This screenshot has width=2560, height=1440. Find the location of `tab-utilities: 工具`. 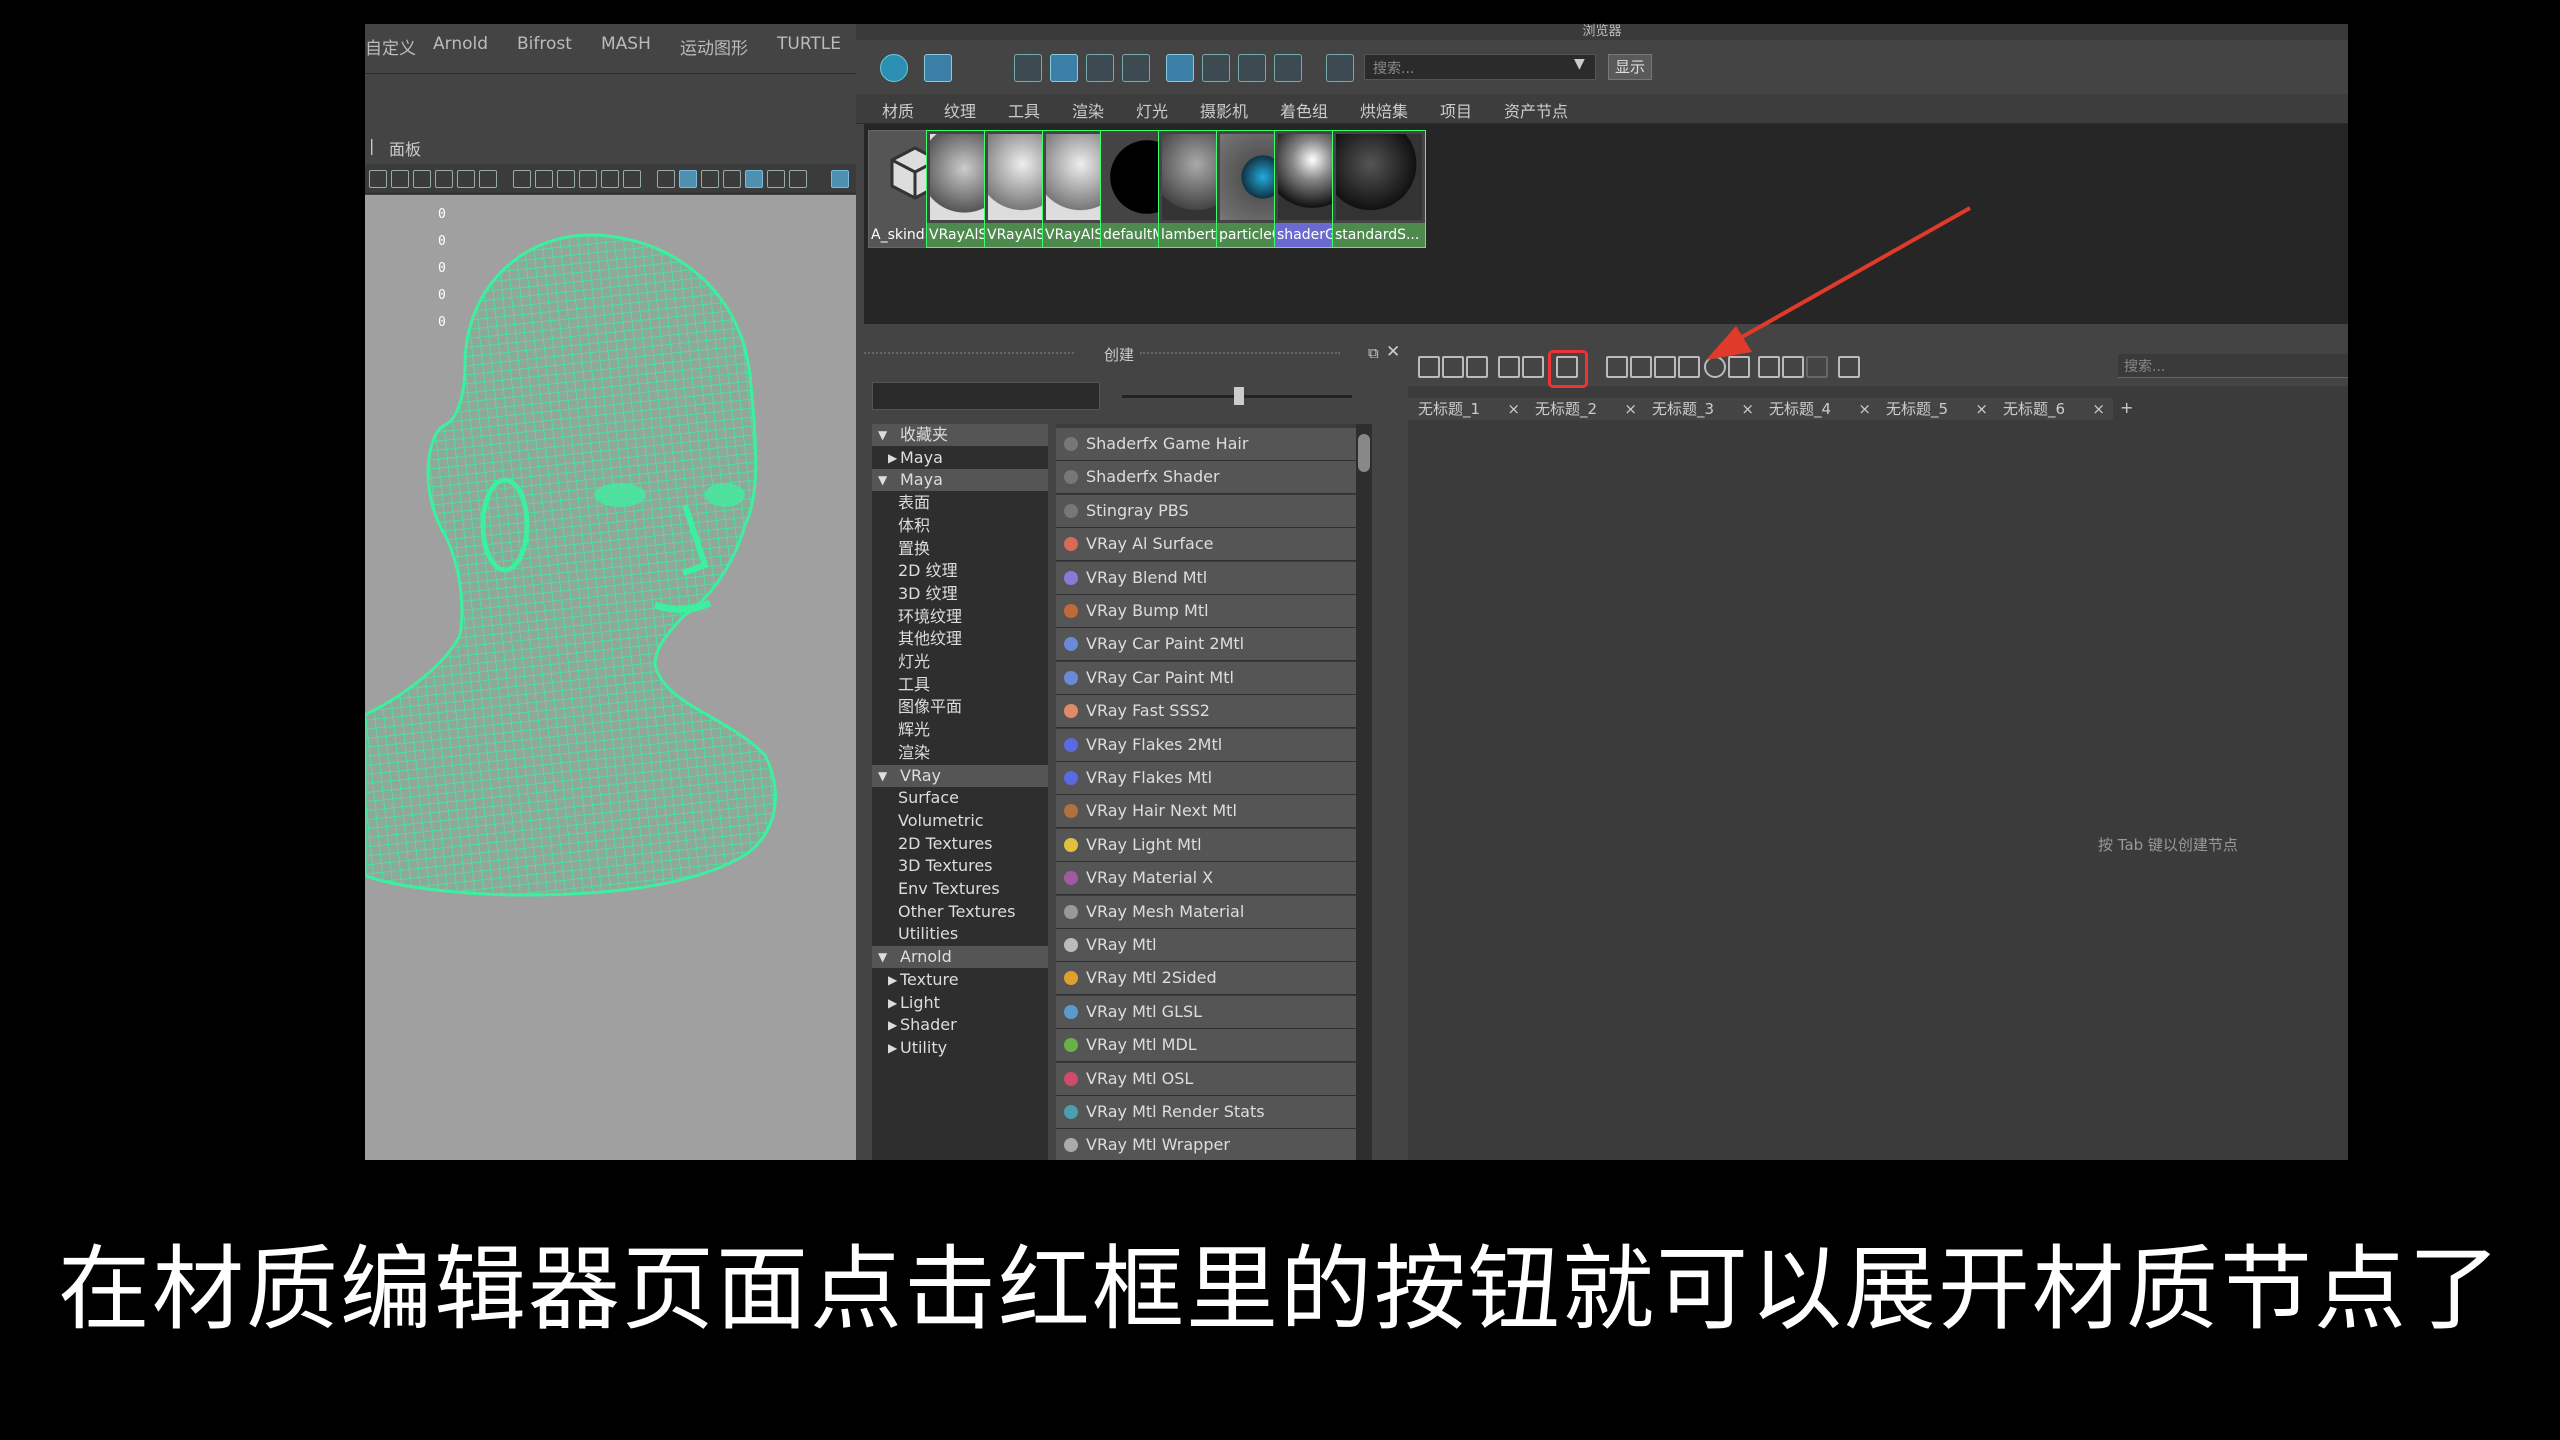

tab-utilities: 工具 is located at coordinates (1024, 110).